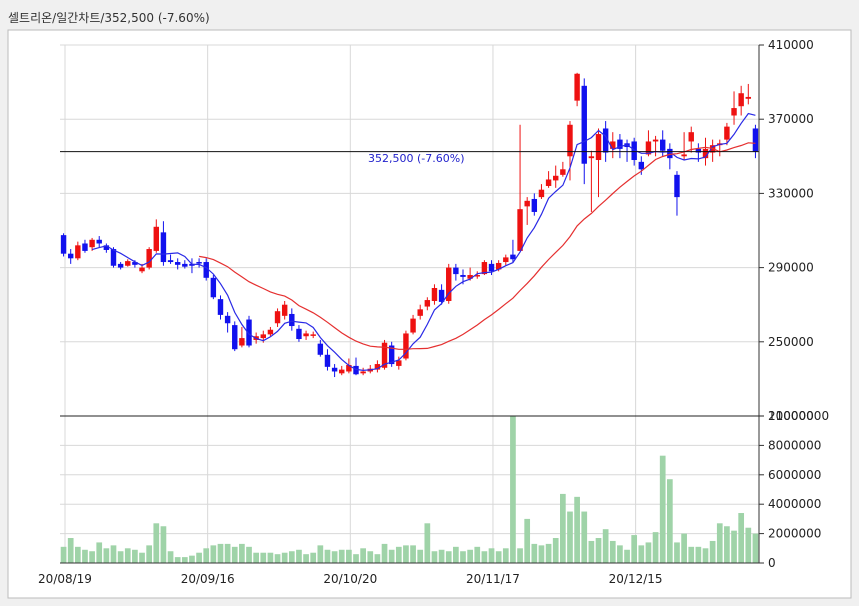 The width and height of the screenshot is (859, 606). Describe the element at coordinates (65, 579) in the screenshot. I see `date-tick-label: 20/08/19` at that location.